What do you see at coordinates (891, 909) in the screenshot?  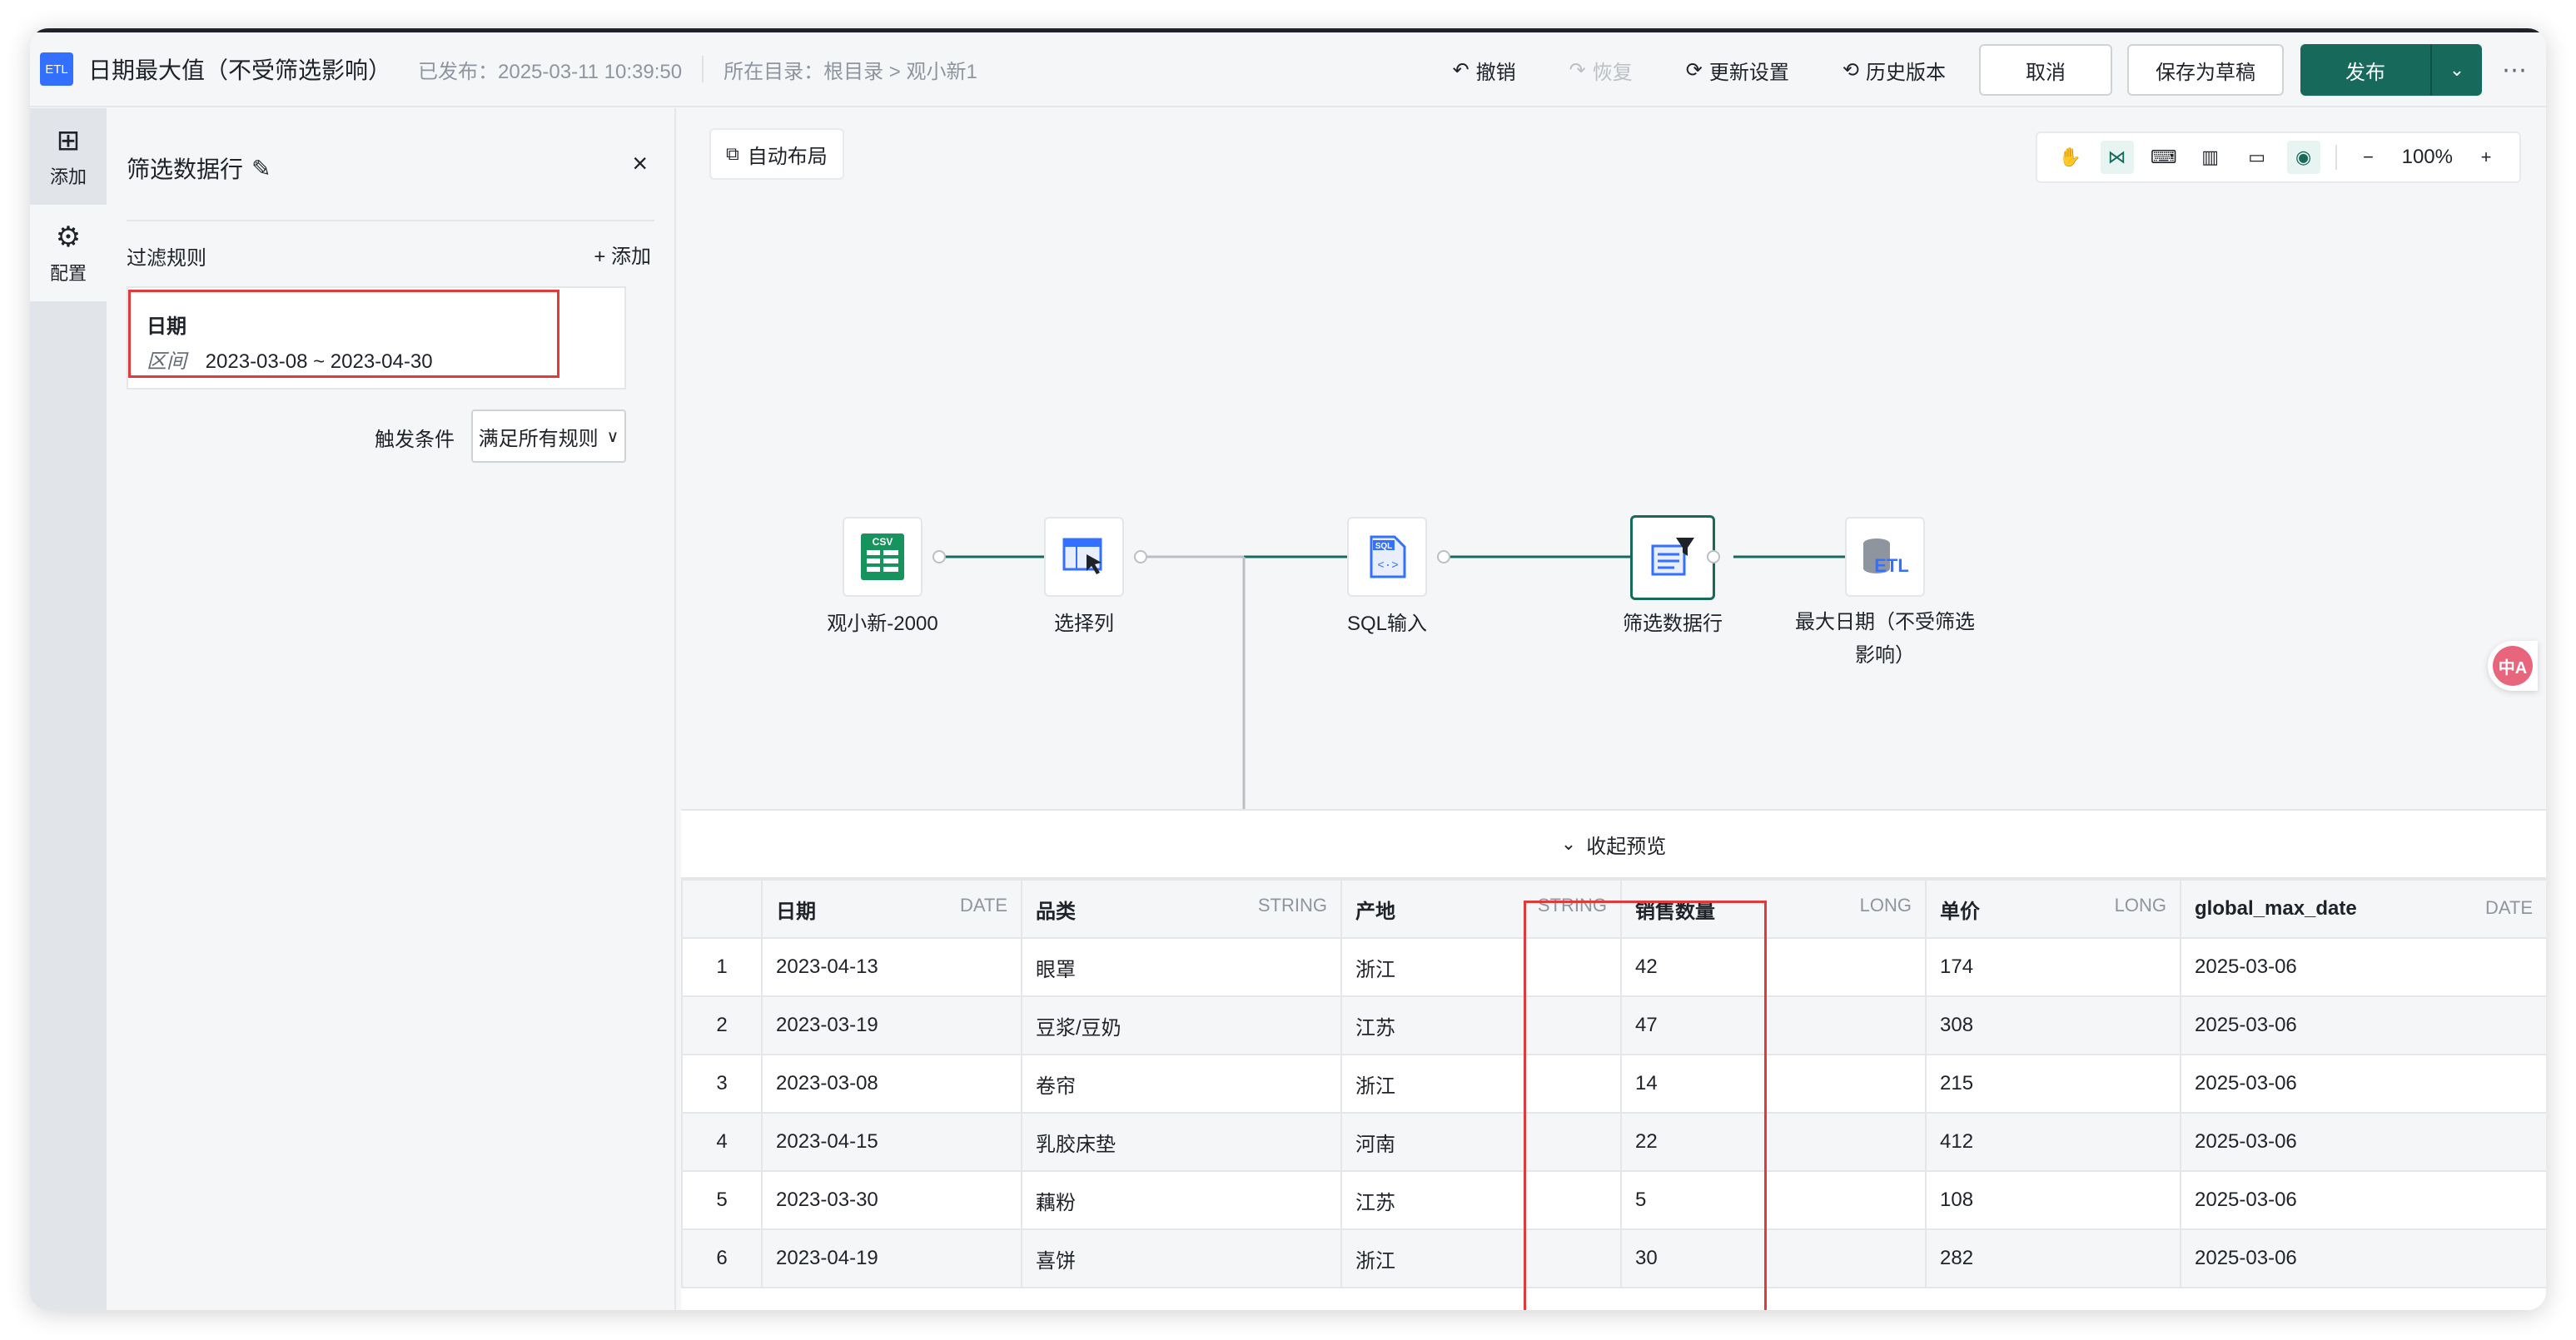 I see `column-header: 日期 DATE` at bounding box center [891, 909].